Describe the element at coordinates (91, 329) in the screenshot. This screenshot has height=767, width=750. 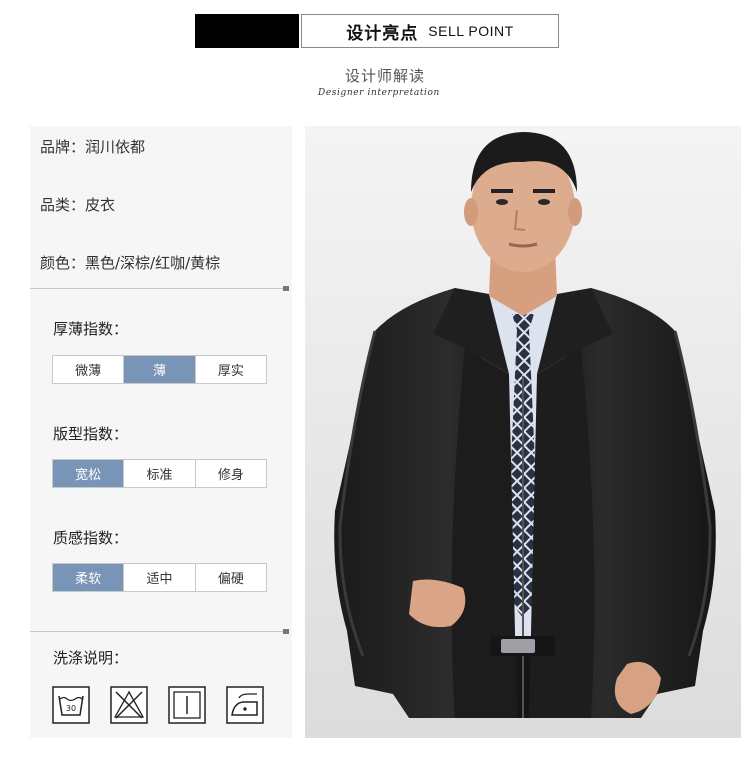
I see `thickness-label: 厚薄指数：` at that location.